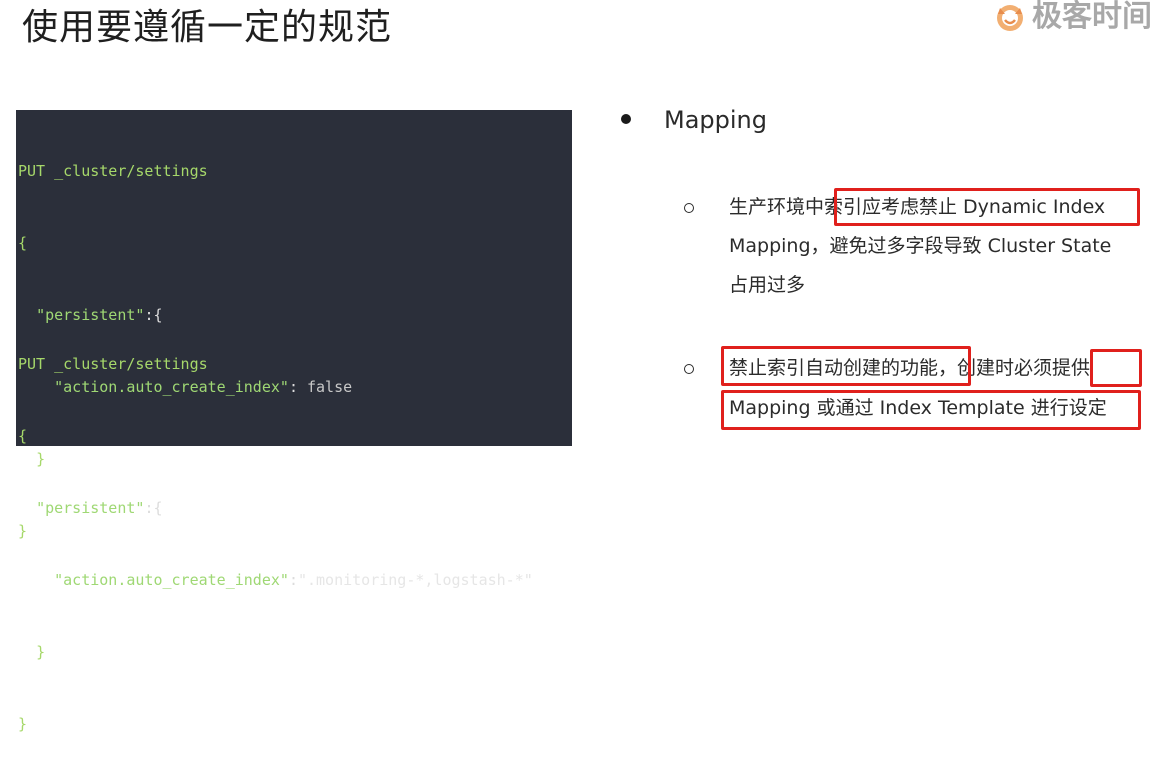 This screenshot has width=1160, height=784. I want to click on bullet-dot-icon, so click(626, 119).